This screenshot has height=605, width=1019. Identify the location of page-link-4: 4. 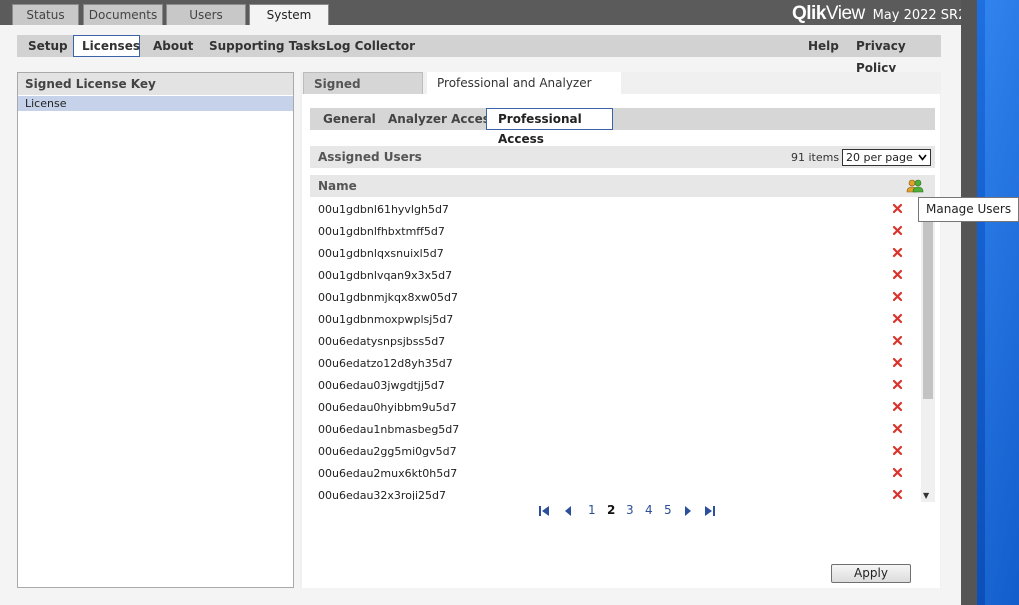
(649, 510).